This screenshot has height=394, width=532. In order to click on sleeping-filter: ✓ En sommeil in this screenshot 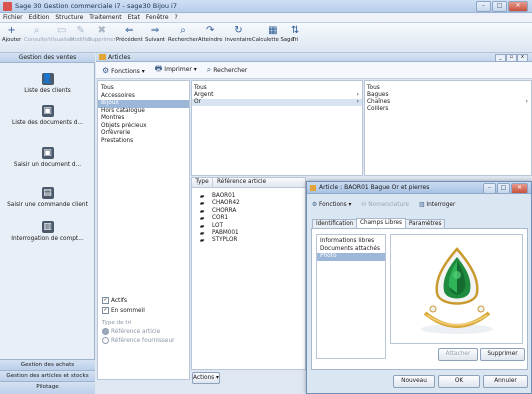, I will do `click(144, 310)`.